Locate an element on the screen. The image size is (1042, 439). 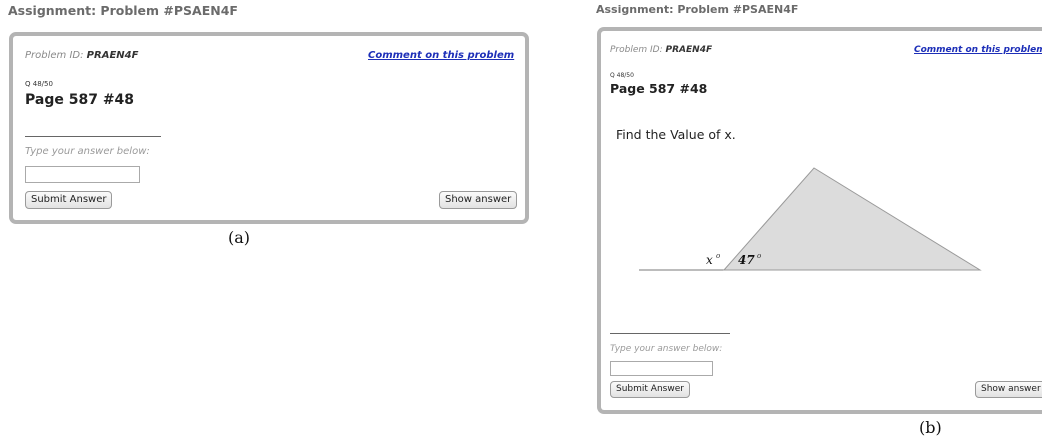
submit-answer-button-b: Submit Answer is located at coordinates (650, 389).